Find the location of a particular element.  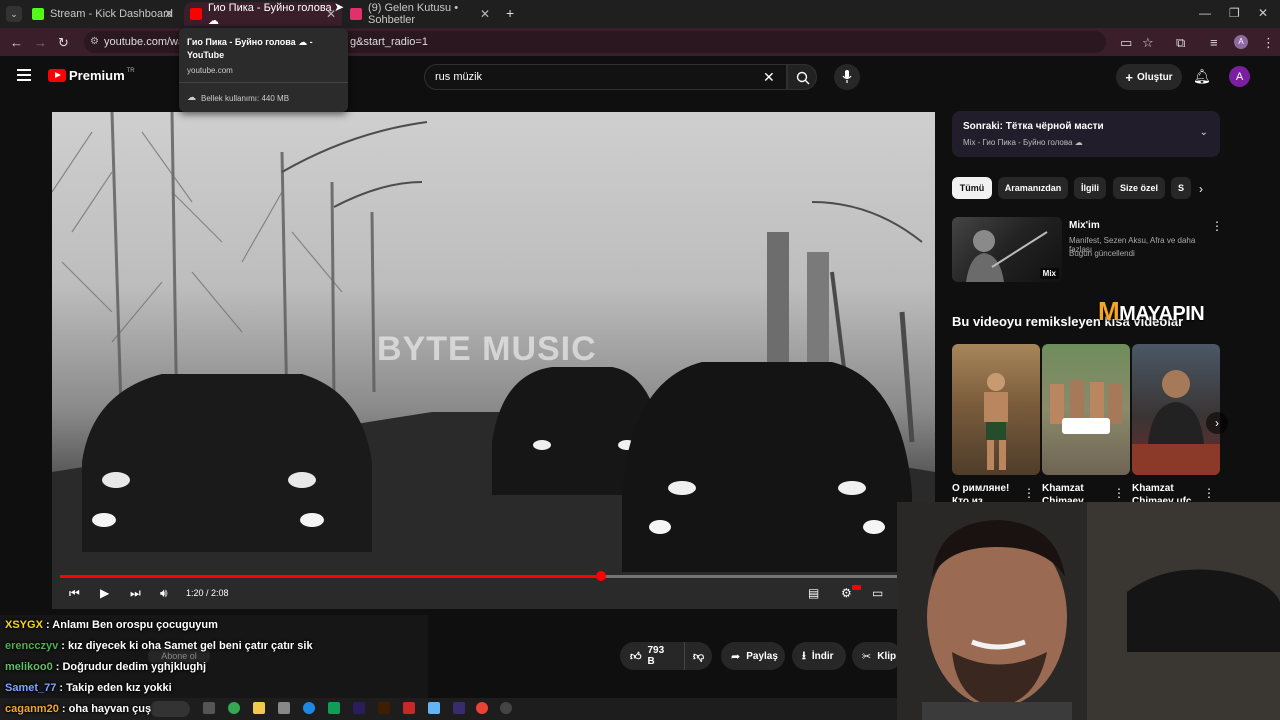

create-button: + Oluştur is located at coordinates (1149, 77).